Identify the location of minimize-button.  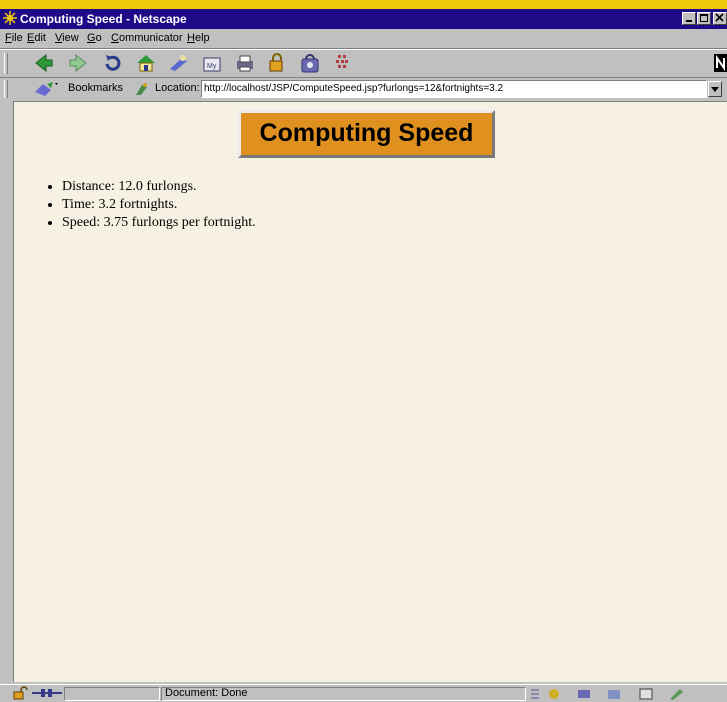
(689, 18).